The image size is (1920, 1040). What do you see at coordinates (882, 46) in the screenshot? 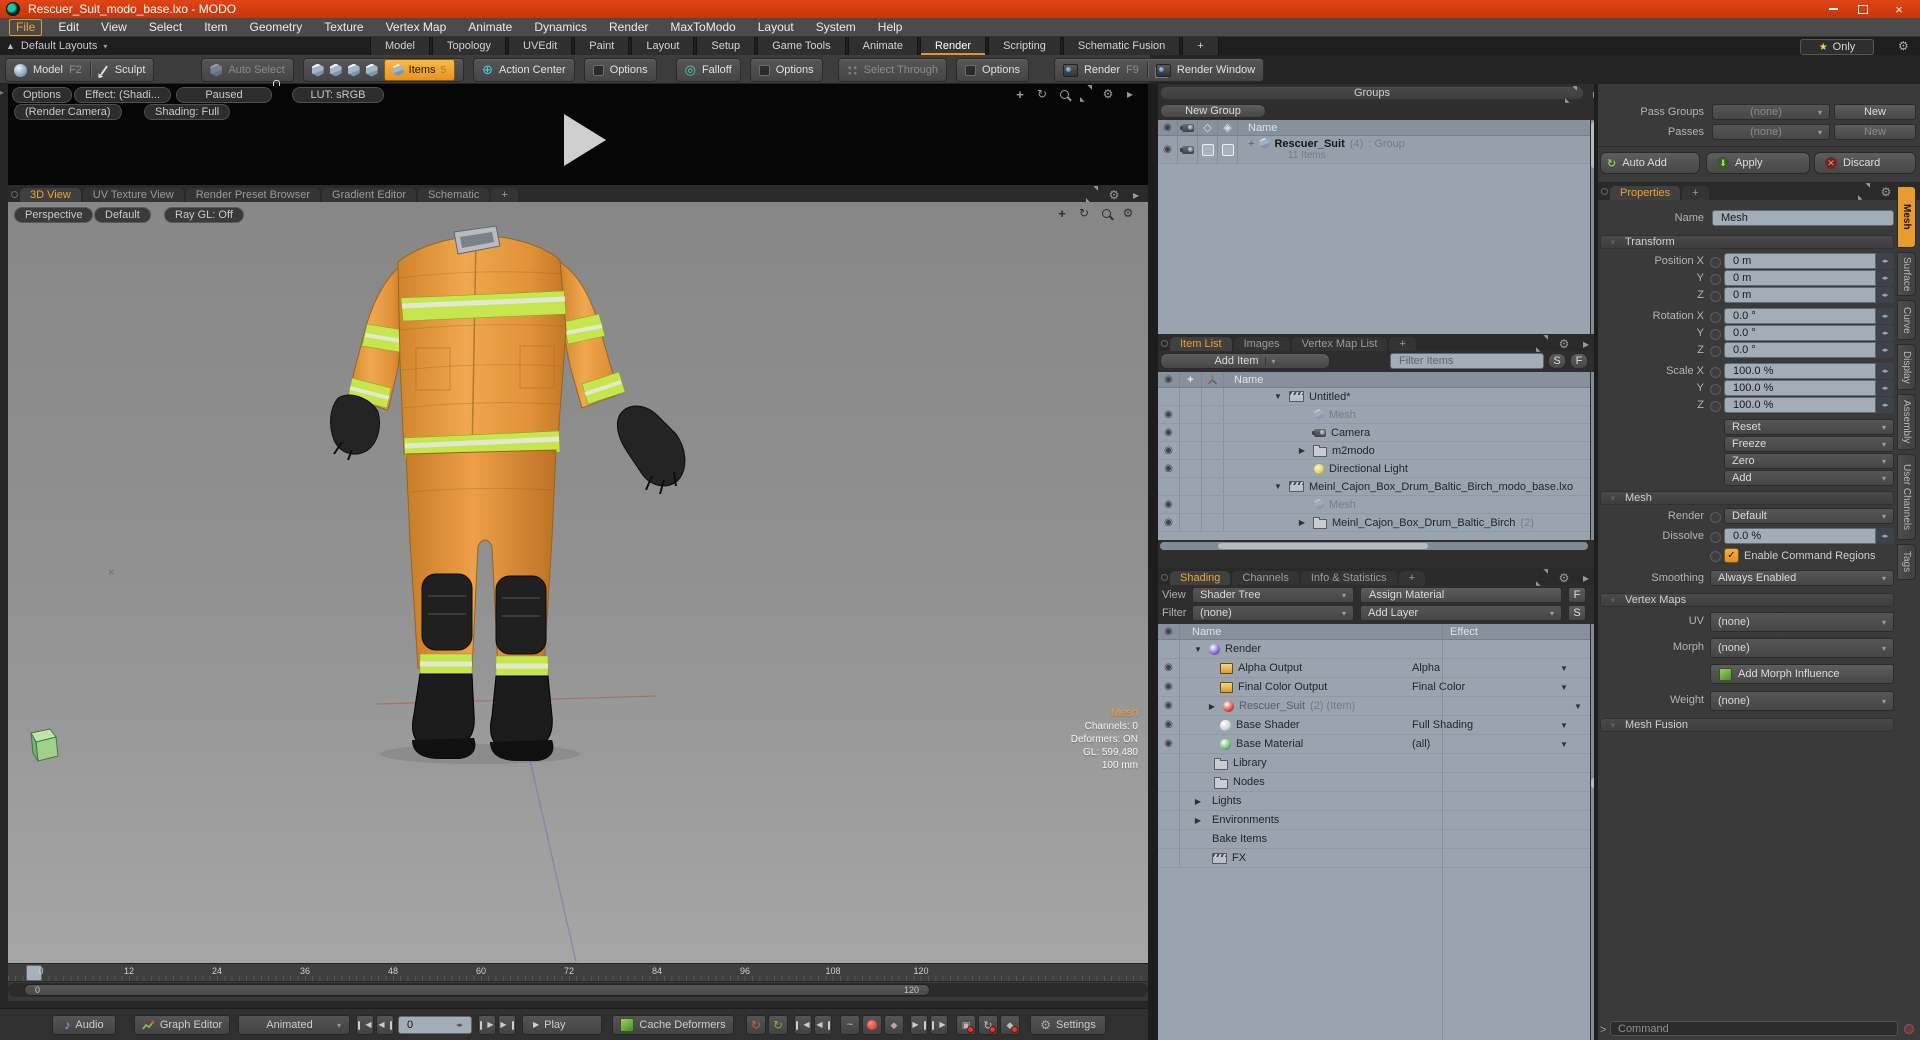
I see `layout-tab-animate: Animate` at bounding box center [882, 46].